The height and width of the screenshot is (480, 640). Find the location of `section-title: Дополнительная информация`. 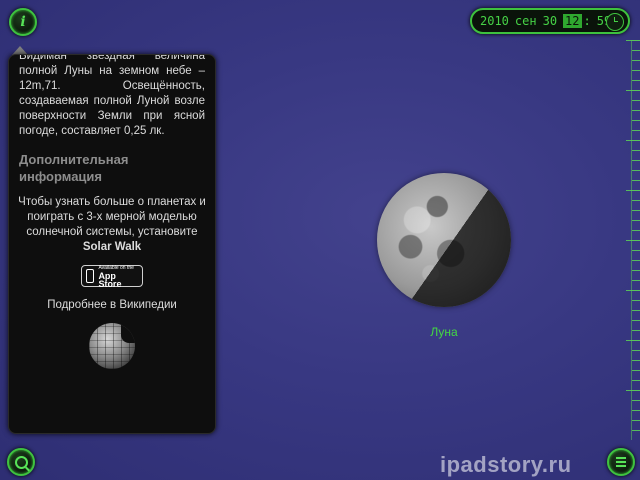

section-title: Дополнительная информация is located at coordinates (74, 168).